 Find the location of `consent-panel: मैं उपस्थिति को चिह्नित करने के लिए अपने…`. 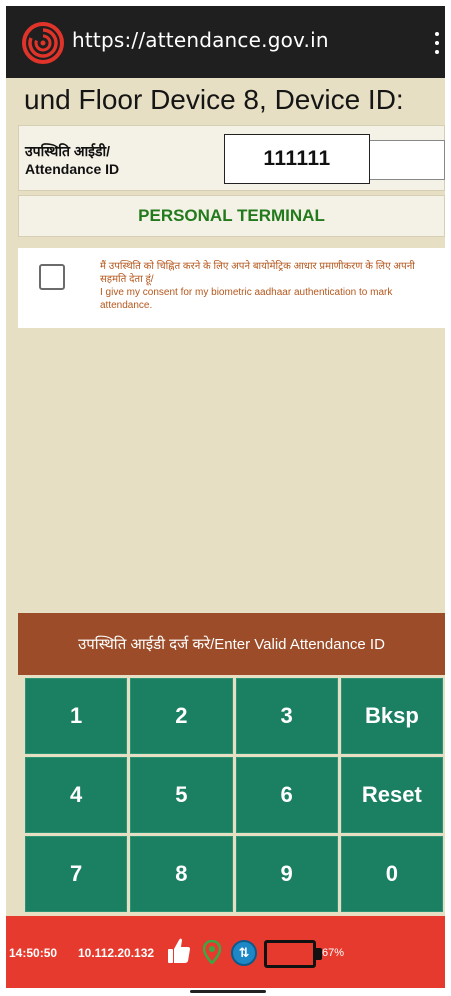

consent-panel: मैं उपस्थिति को चिह्नित करने के लिए अपने… is located at coordinates (231, 288).